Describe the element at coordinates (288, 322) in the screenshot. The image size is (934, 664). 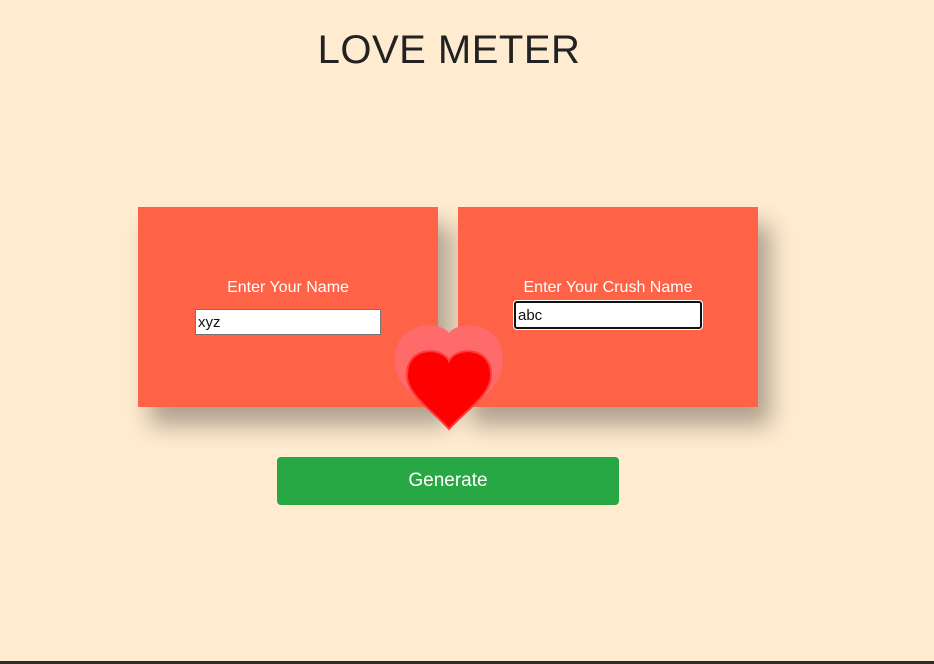
I see `your-name-input` at that location.